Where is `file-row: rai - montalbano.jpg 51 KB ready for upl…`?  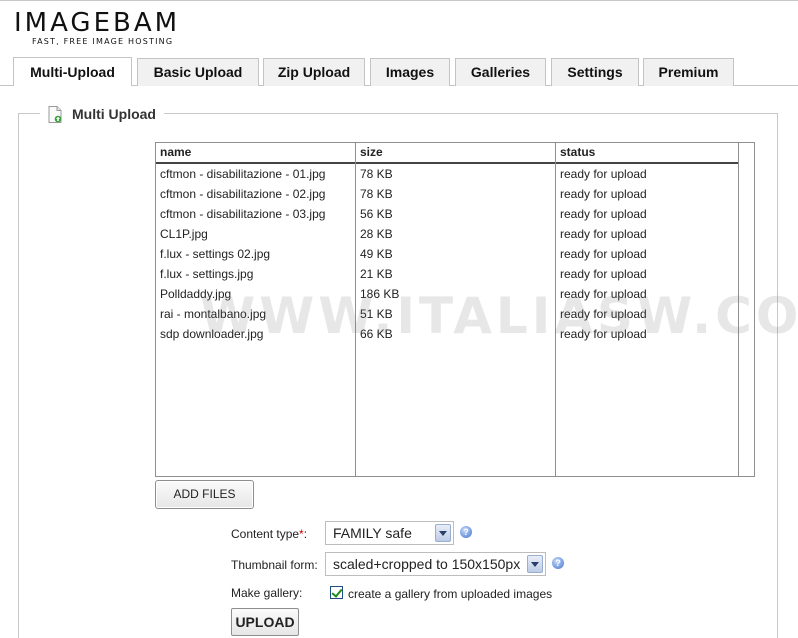 file-row: rai - montalbano.jpg 51 KB ready for upl… is located at coordinates (455, 314).